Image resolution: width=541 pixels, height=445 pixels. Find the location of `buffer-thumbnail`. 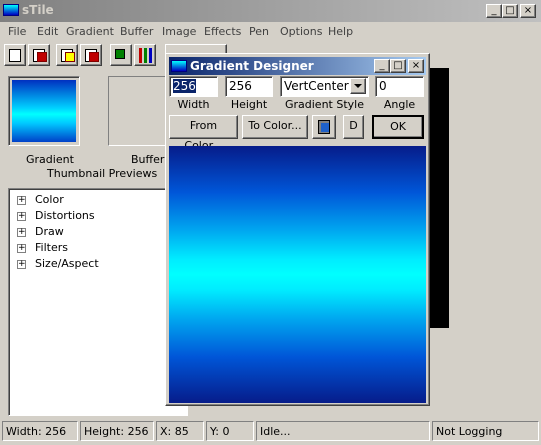

buffer-thumbnail is located at coordinates (139, 111).